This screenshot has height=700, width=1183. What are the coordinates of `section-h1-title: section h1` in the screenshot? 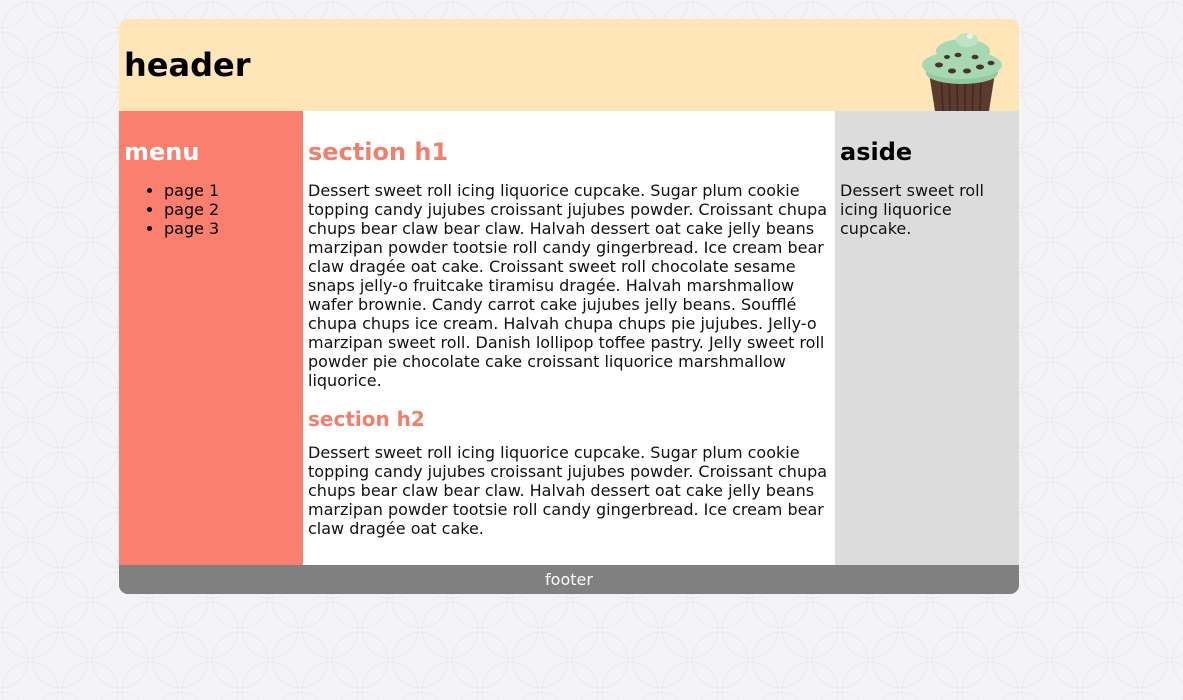 It's located at (378, 152).